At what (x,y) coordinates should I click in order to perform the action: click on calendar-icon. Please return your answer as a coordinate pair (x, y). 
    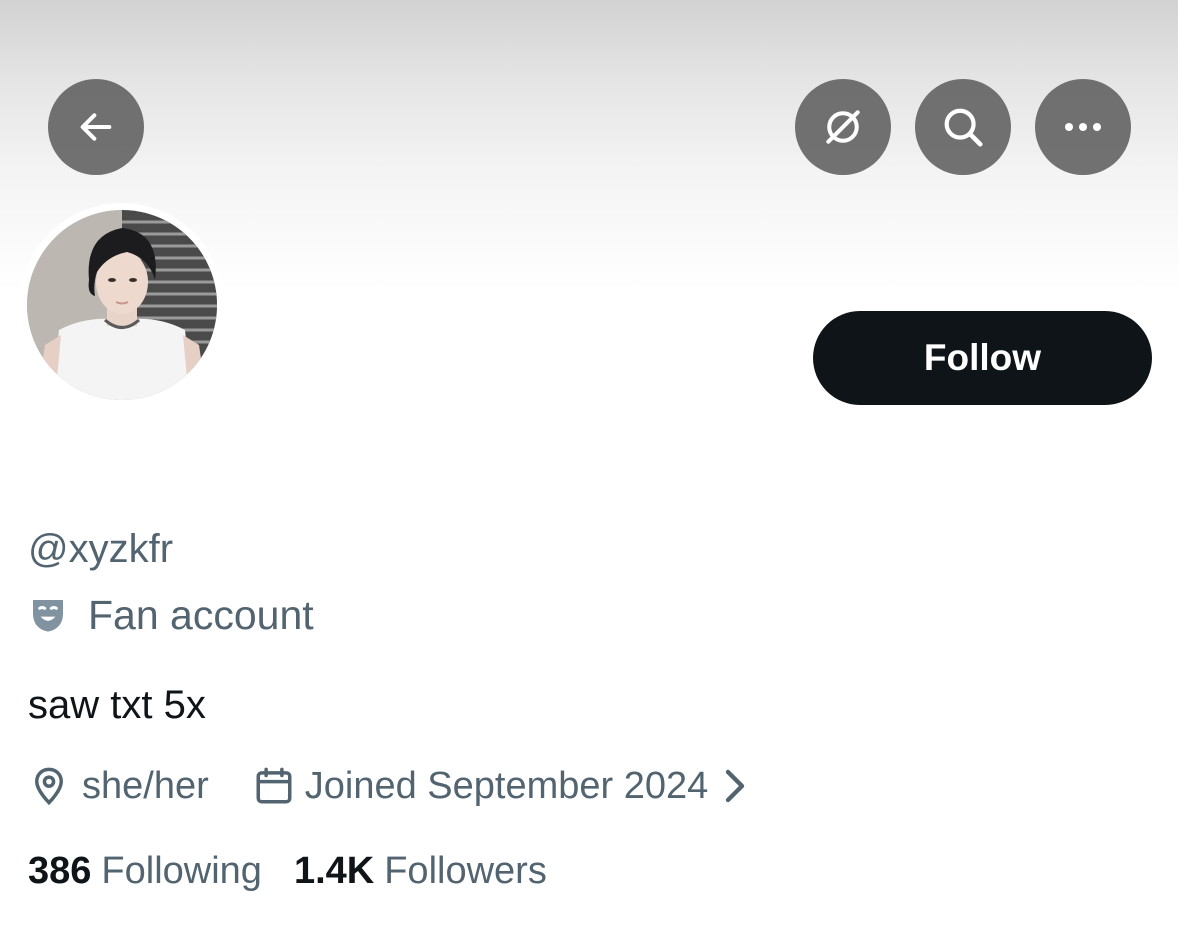
    Looking at the image, I should click on (274, 785).